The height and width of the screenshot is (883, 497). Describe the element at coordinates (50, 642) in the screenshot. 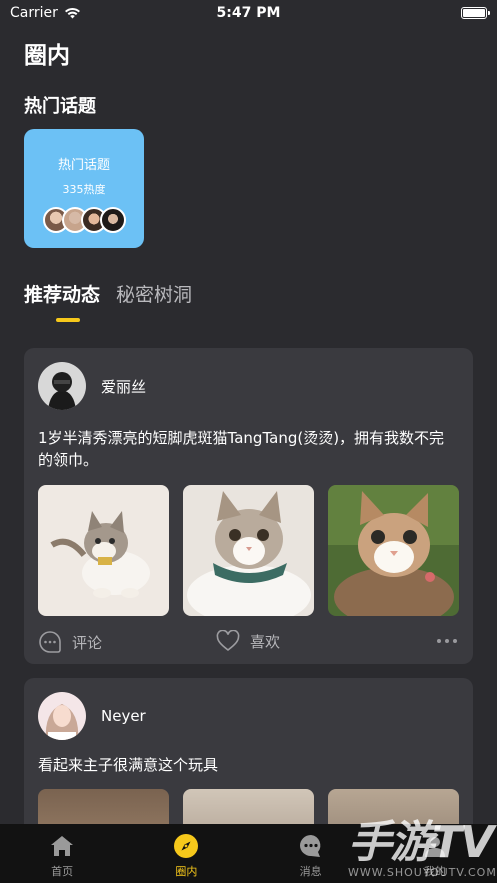

I see `comment-icon` at that location.